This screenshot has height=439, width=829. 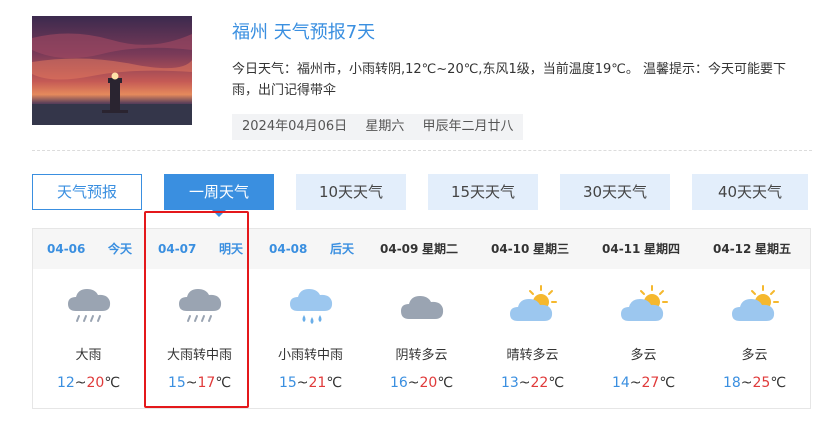 I want to click on day-date: 04-08, so click(x=288, y=249).